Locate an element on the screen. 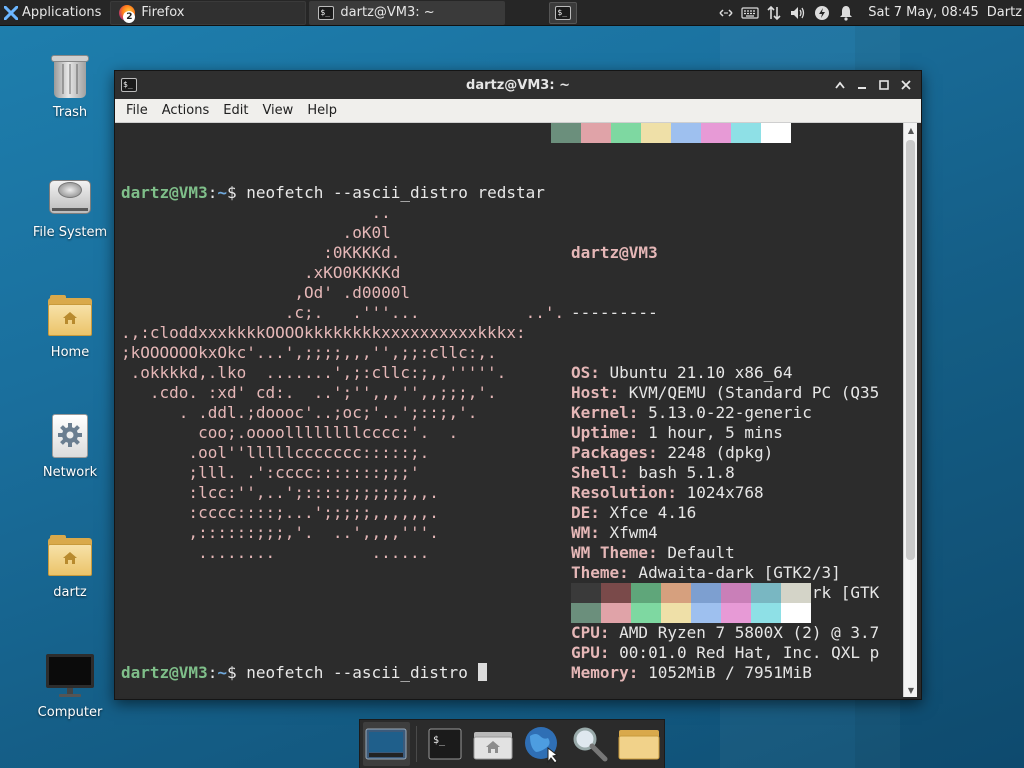 Image resolution: width=1024 pixels, height=768 pixels. dock-show-desktop is located at coordinates (386, 744).